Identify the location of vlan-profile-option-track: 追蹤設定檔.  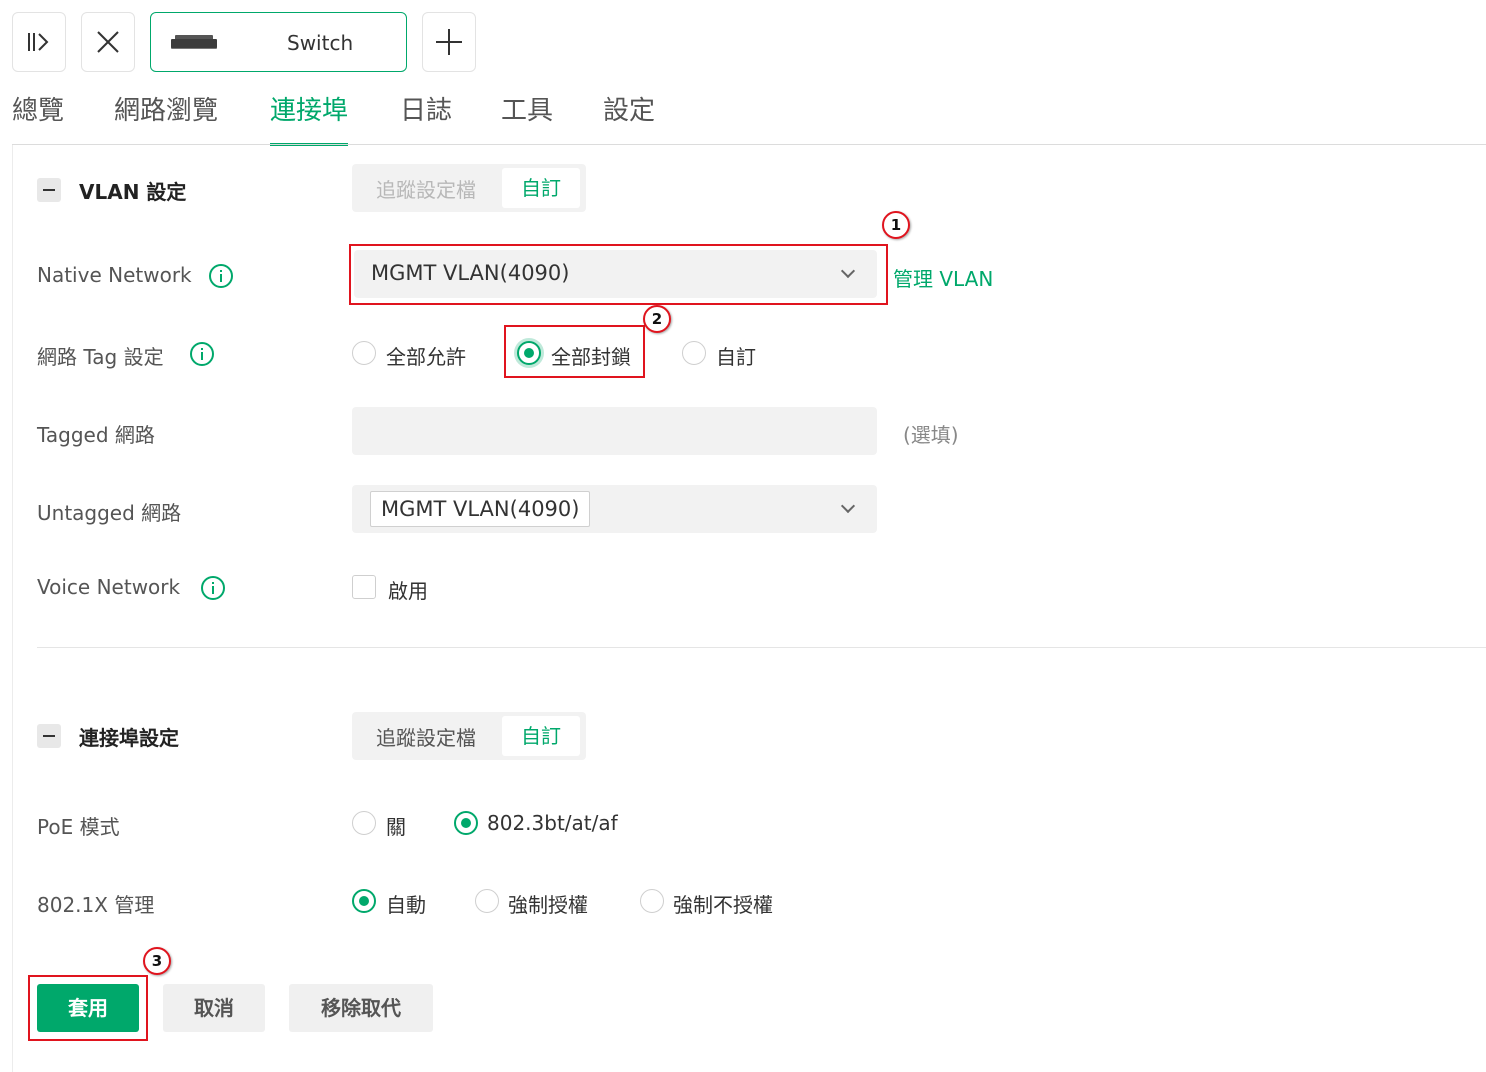
(426, 188).